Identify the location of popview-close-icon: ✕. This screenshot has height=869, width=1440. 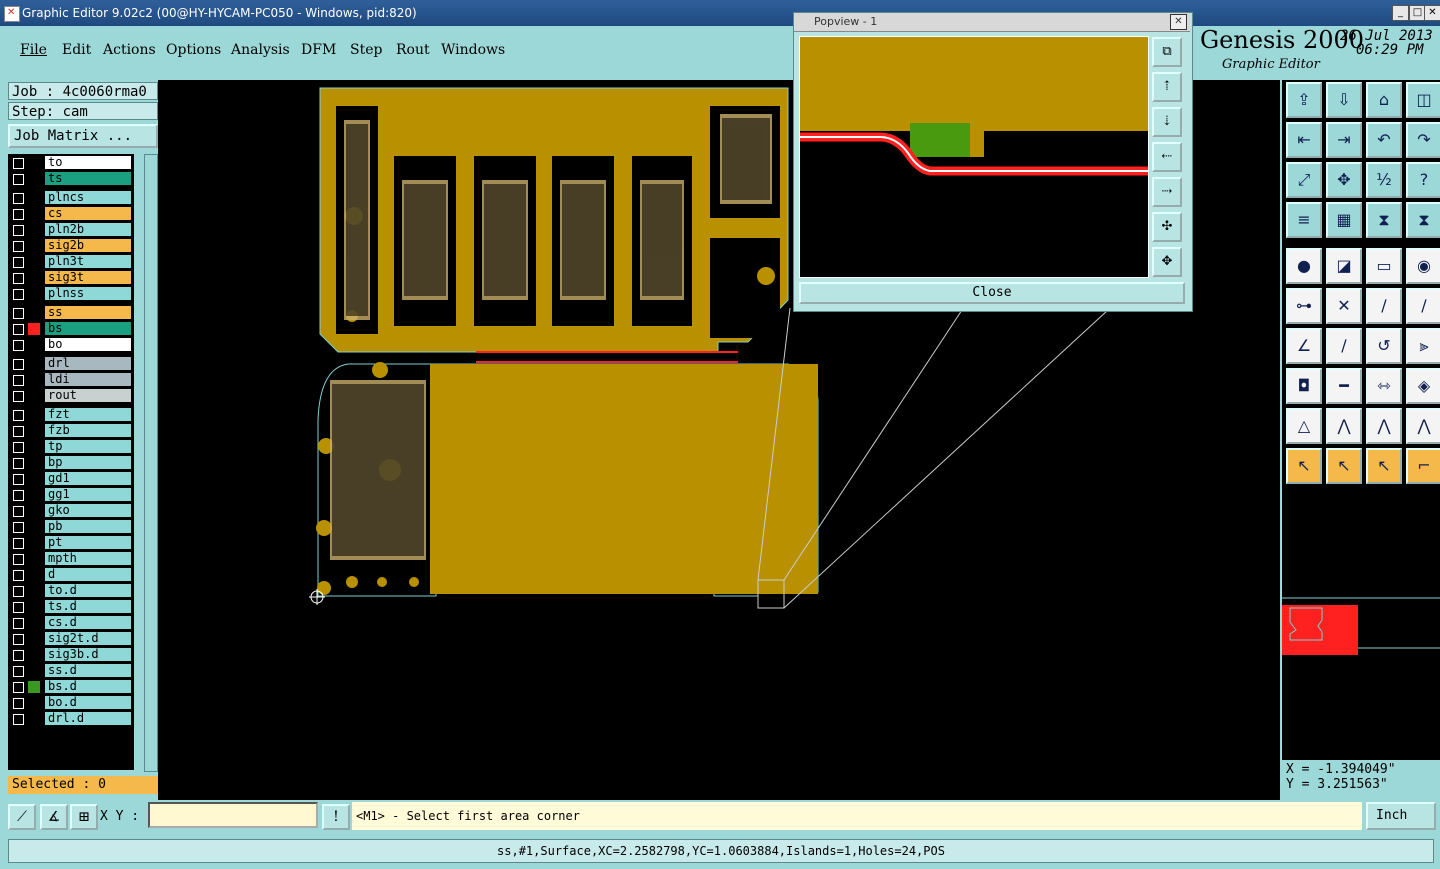
(1178, 22).